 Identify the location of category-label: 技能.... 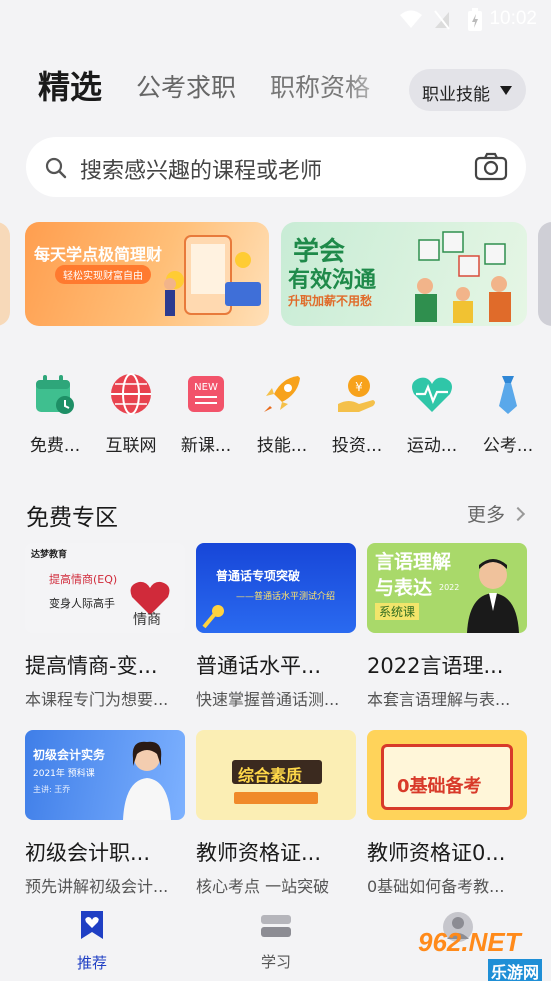
(282, 446).